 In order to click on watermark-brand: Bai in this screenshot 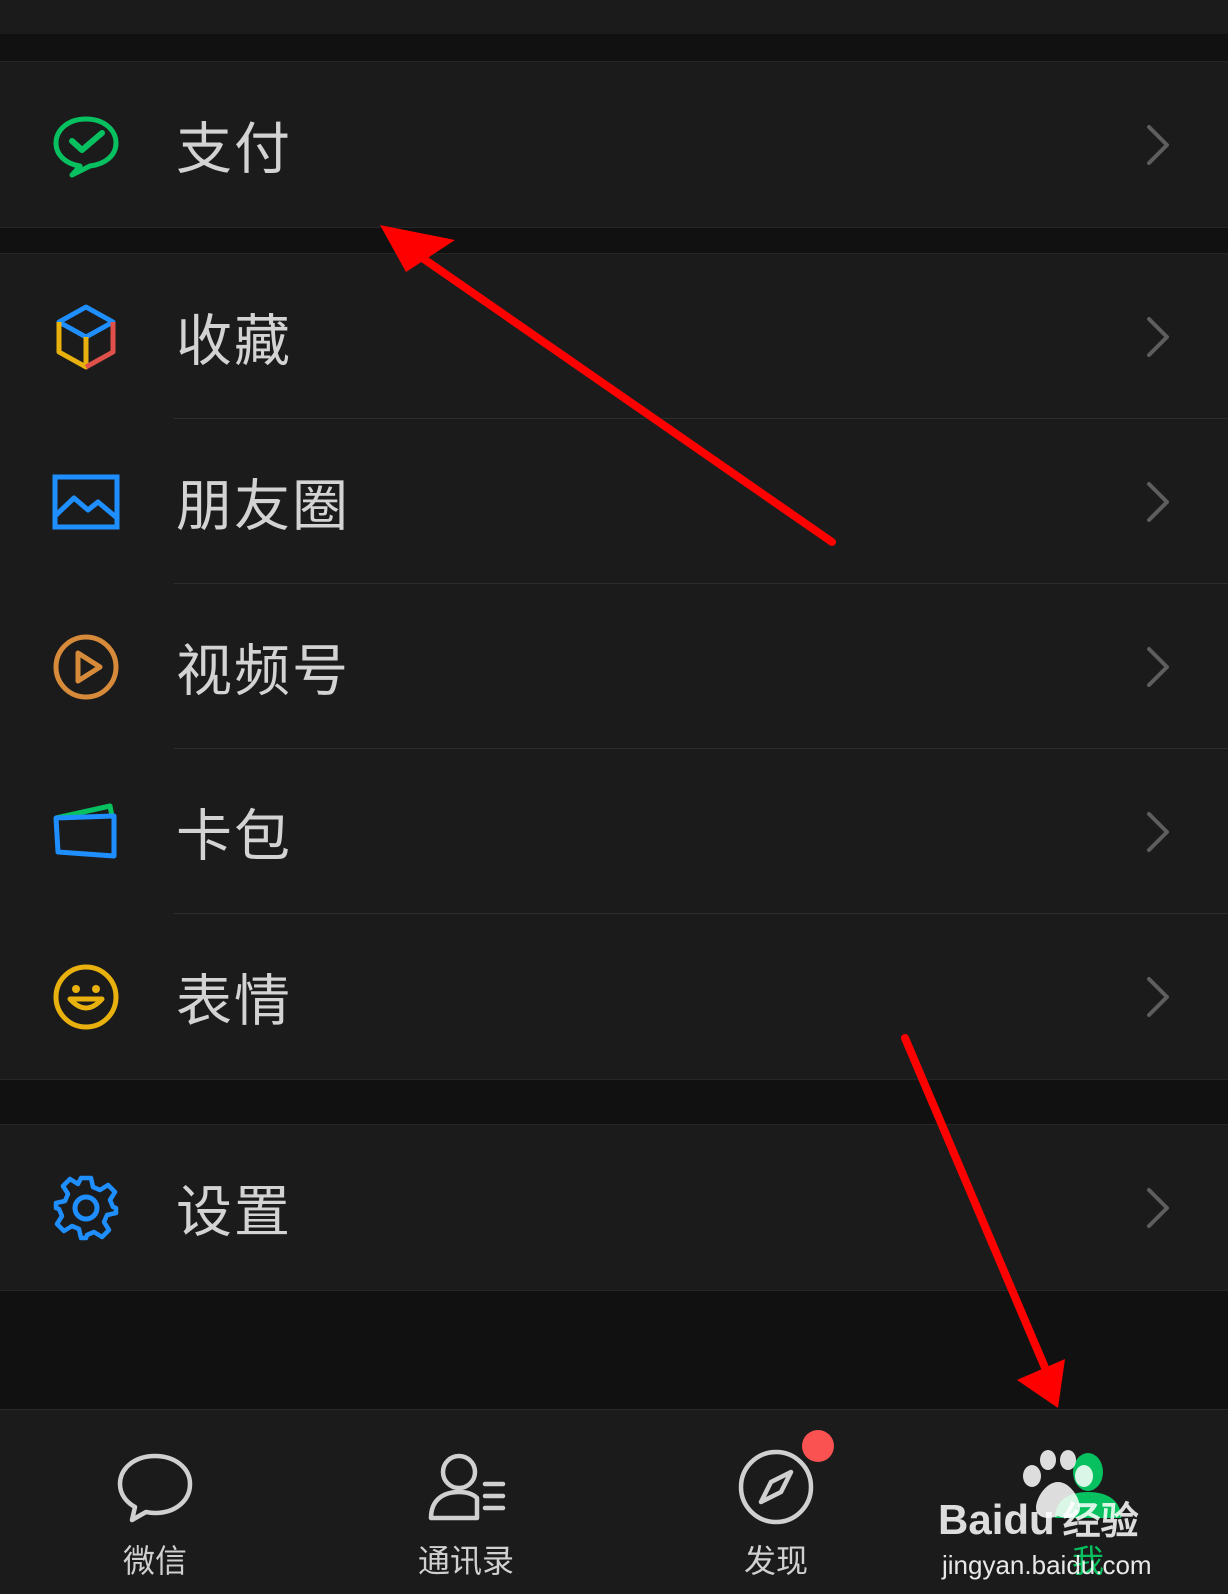, I will do `click(971, 1519)`.